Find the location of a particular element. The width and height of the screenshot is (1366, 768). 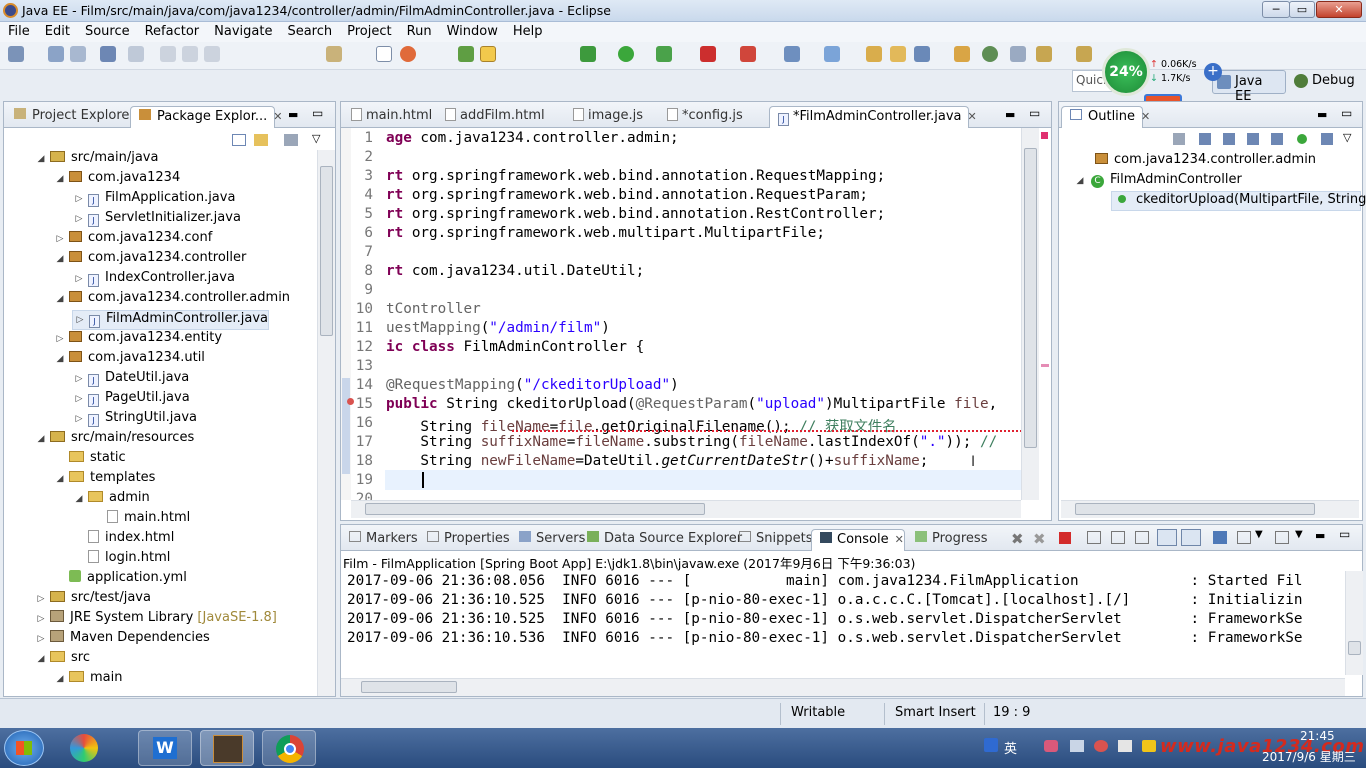

search-icon is located at coordinates (922, 54).